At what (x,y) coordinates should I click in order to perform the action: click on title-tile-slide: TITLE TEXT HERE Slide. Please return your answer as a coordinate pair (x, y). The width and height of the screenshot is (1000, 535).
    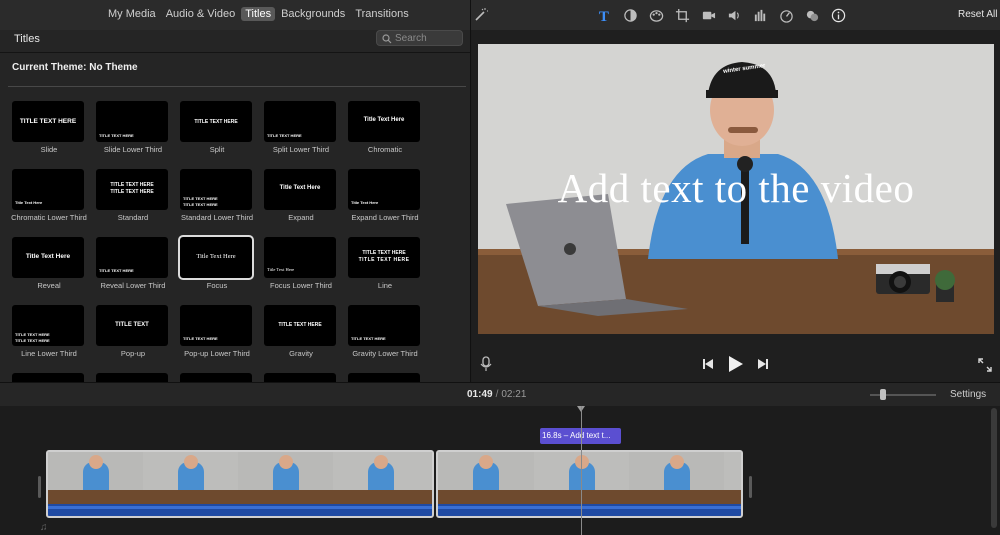
    Looking at the image, I should click on (49, 131).